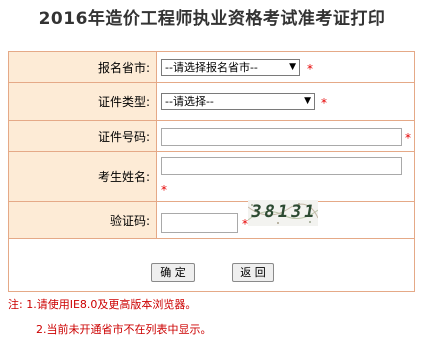  Describe the element at coordinates (281, 166) in the screenshot. I see `name-input` at that location.